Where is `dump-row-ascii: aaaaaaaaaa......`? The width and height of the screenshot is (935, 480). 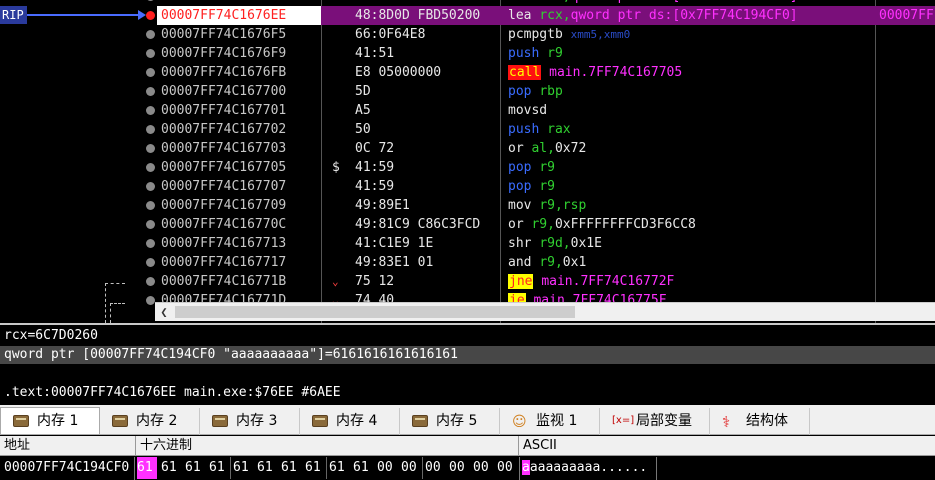
dump-row-ascii: aaaaaaaaaa...... is located at coordinates (584, 468).